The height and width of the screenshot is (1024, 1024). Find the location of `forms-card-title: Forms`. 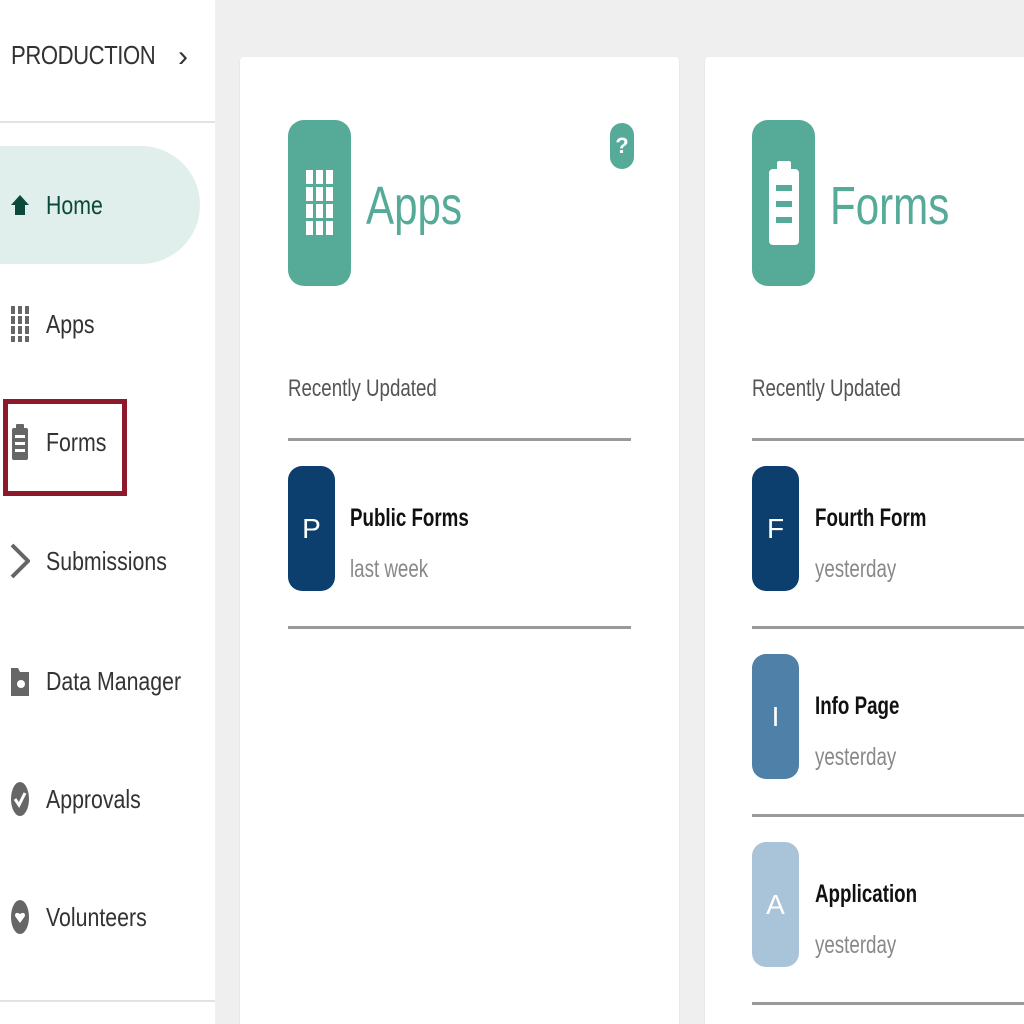

forms-card-title: Forms is located at coordinates (890, 206).